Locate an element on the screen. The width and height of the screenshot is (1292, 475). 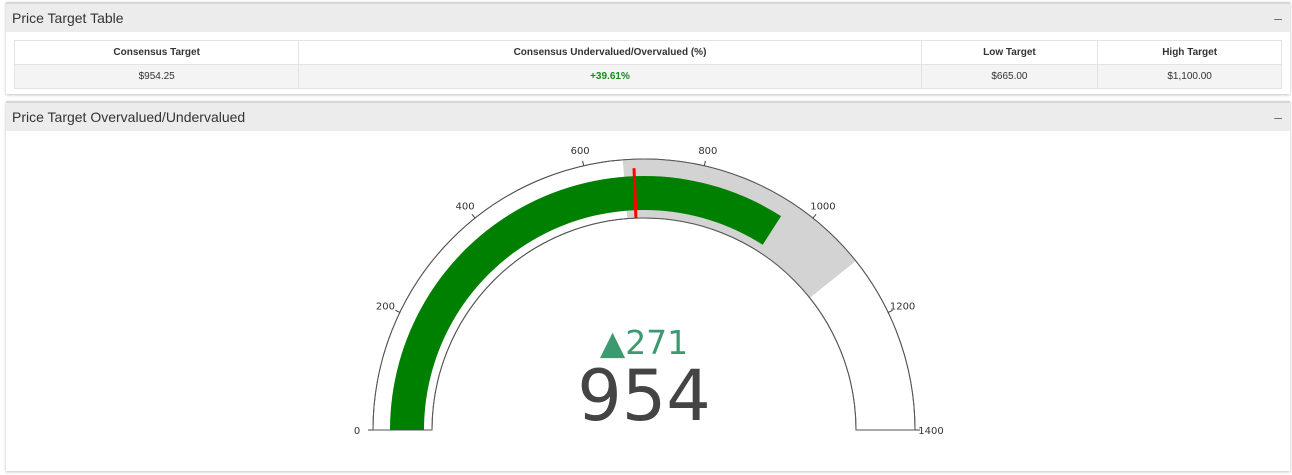
consensus-pct-value: +39.61% is located at coordinates (610, 76).